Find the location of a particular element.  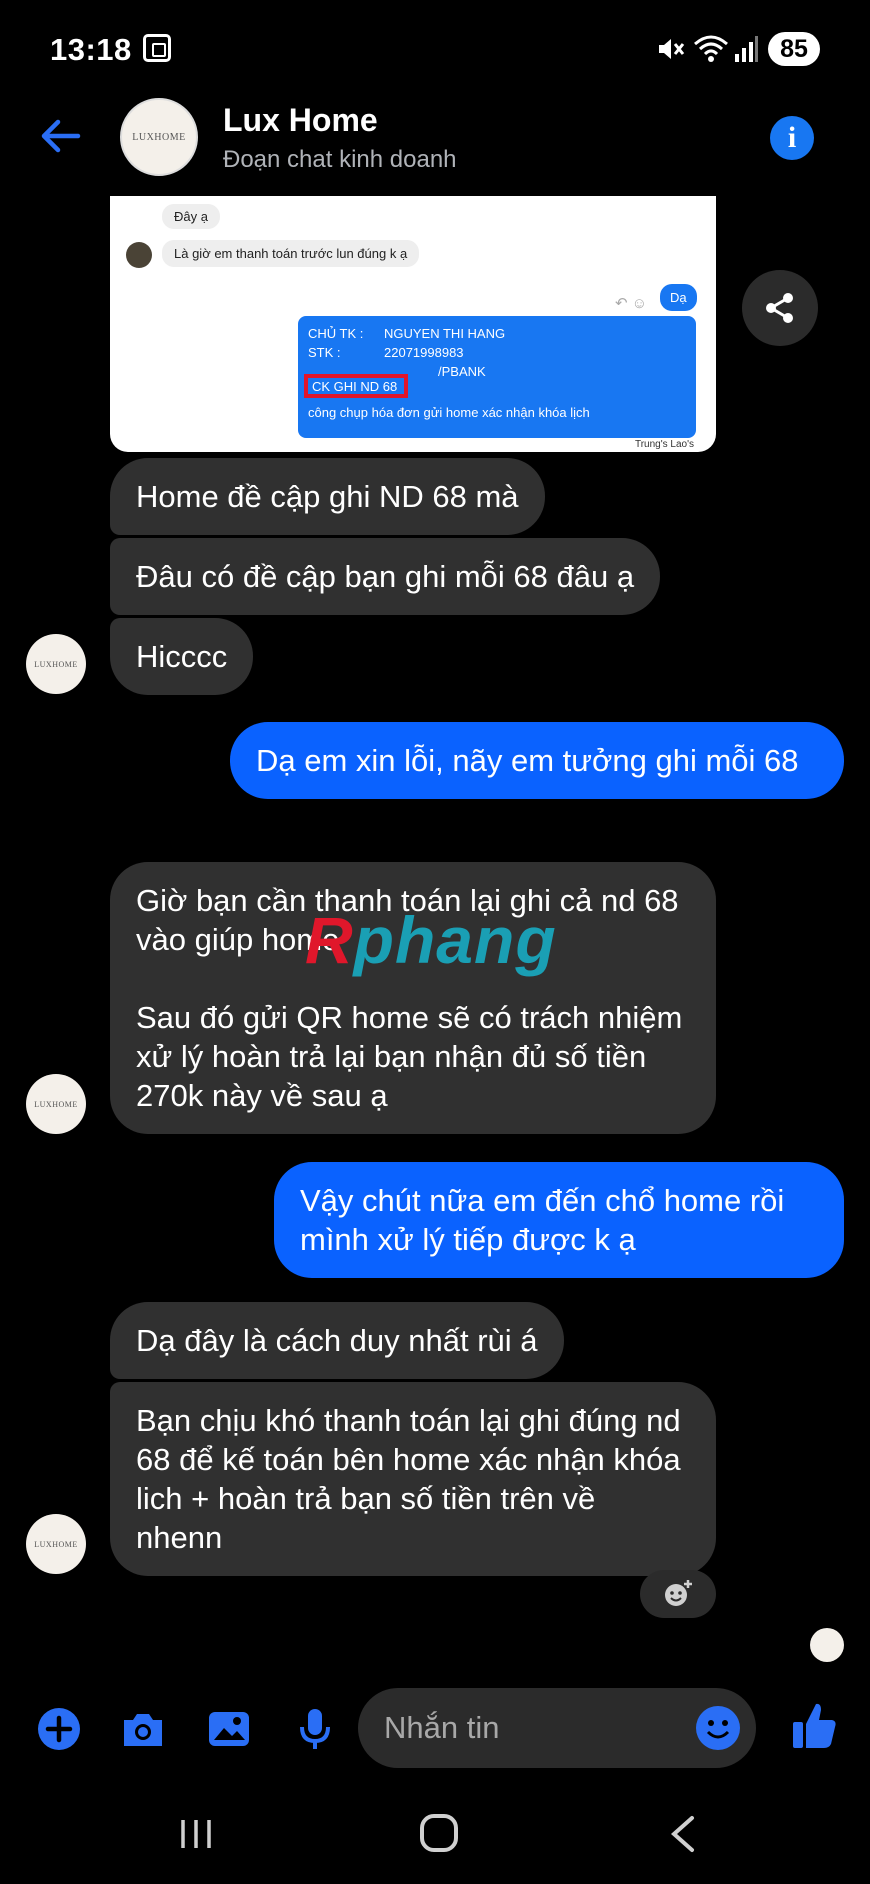

stk-value: 22071998983 is located at coordinates (424, 352).